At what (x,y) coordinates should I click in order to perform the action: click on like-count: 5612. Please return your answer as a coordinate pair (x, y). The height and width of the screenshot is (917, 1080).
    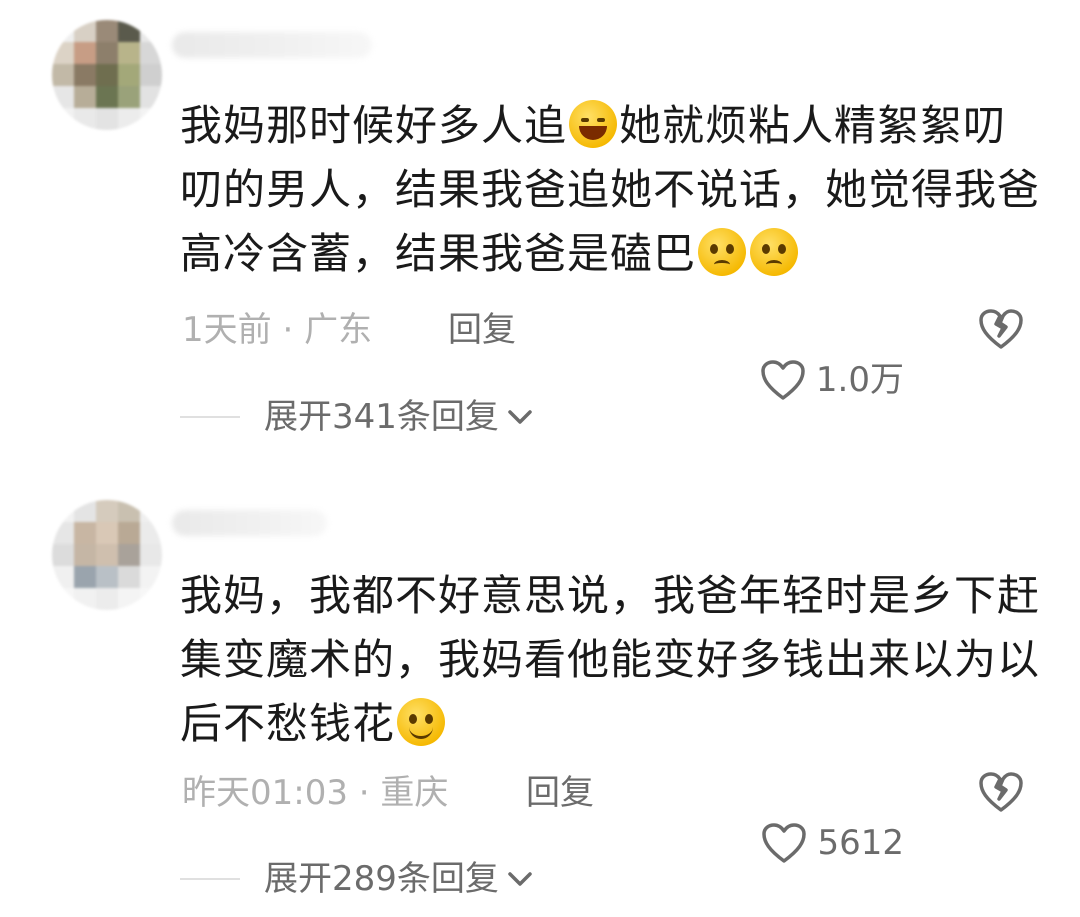
    Looking at the image, I should click on (860, 843).